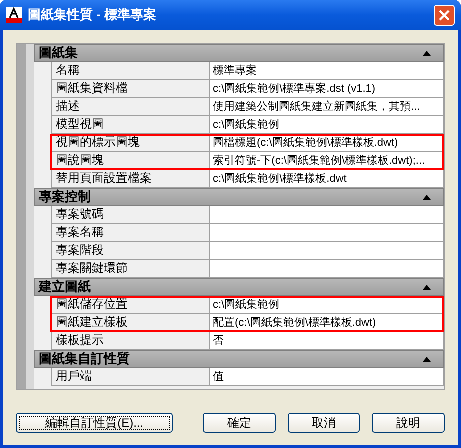 Image resolution: width=461 pixels, height=448 pixels. I want to click on window-title: 圖紙集性質 - 標準專案, so click(93, 15).